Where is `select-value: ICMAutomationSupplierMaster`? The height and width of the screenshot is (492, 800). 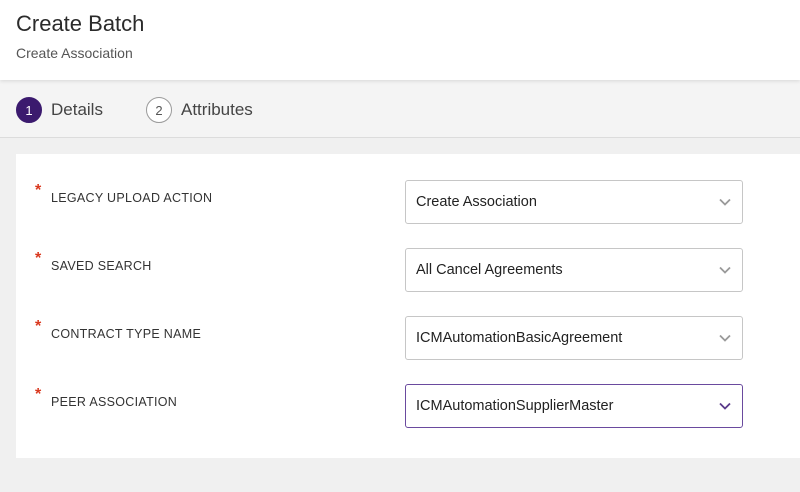
select-value: ICMAutomationSupplierMaster is located at coordinates (515, 406).